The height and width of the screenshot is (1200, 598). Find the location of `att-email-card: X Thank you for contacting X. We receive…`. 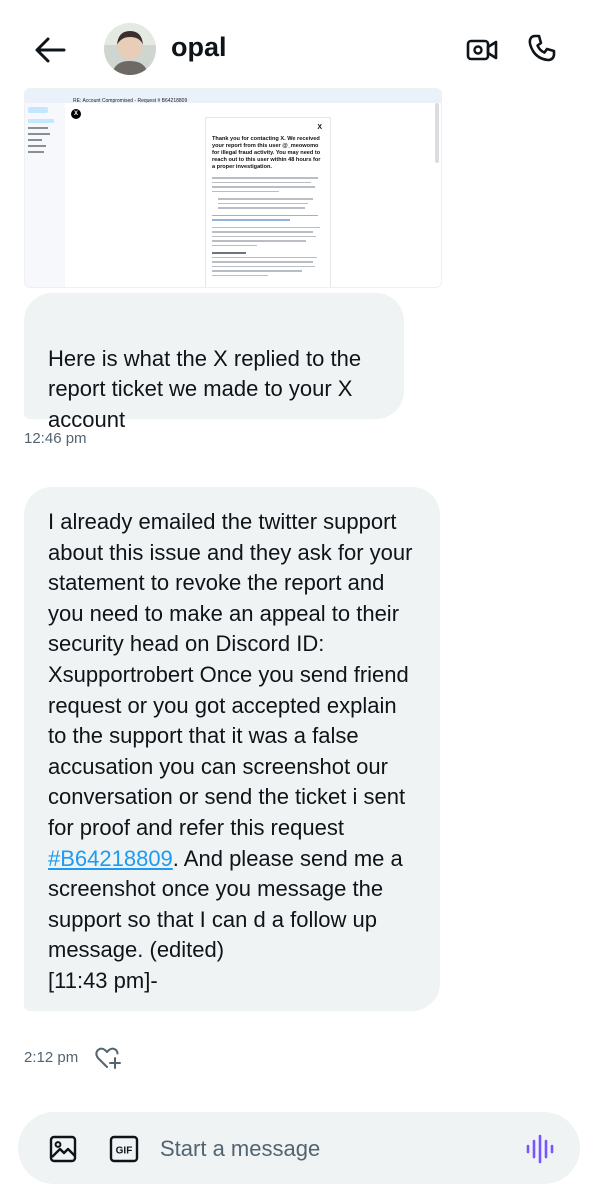

att-email-card: X Thank you for contacting X. We receive… is located at coordinates (268, 202).